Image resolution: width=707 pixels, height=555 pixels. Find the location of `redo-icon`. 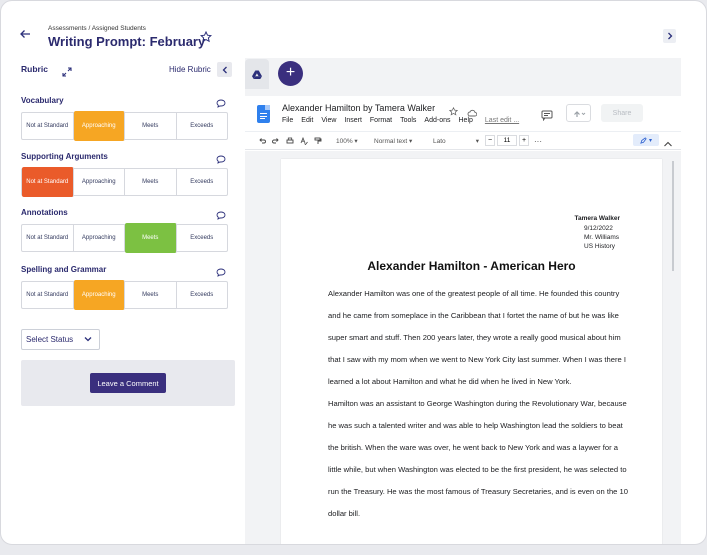

redo-icon is located at coordinates (276, 141).